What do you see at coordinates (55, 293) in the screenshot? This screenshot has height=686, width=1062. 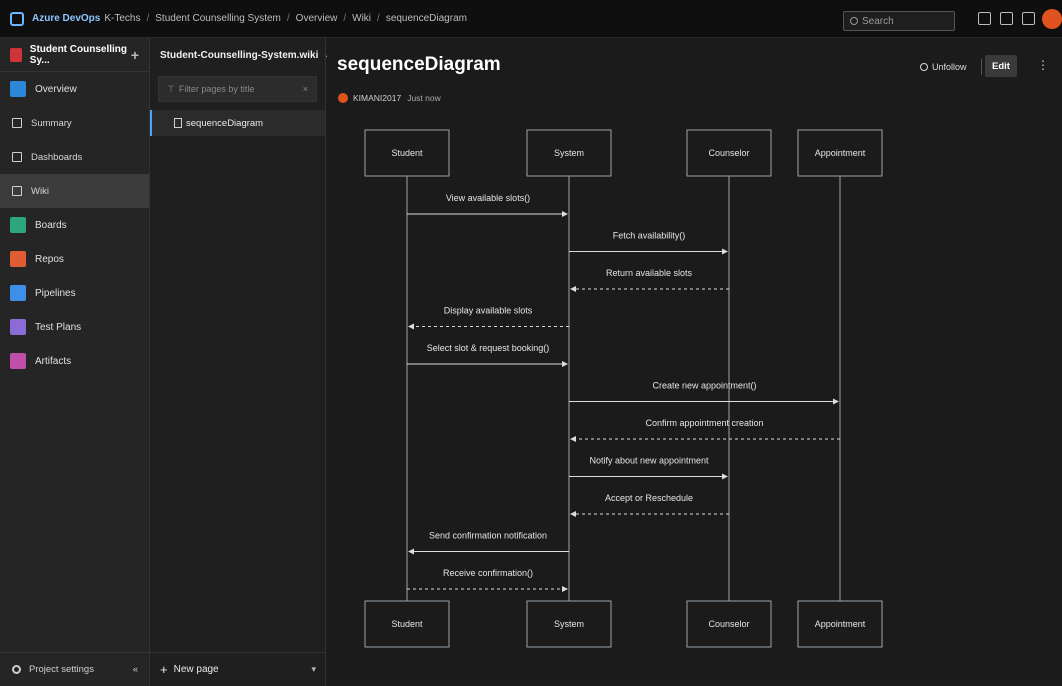 I see `nav-item-label: Pipelines` at bounding box center [55, 293].